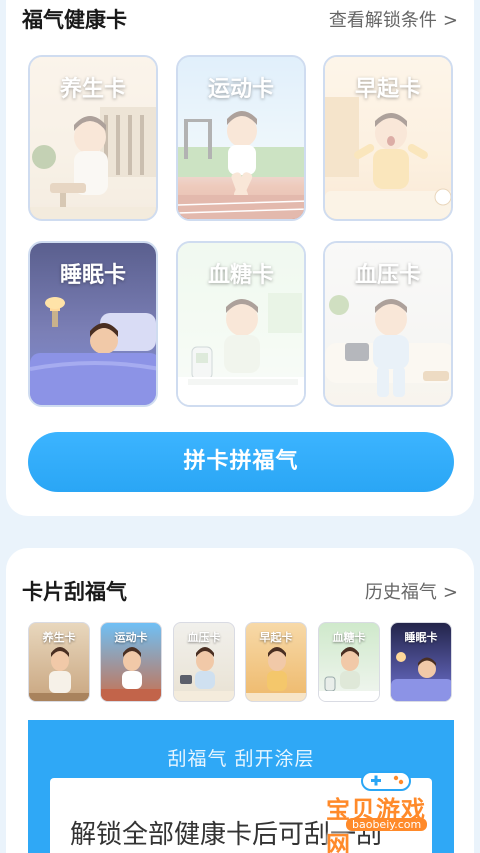 This screenshot has width=480, height=853. What do you see at coordinates (276, 662) in the screenshot?
I see `thumb-zaoqi: 早起卡` at bounding box center [276, 662].